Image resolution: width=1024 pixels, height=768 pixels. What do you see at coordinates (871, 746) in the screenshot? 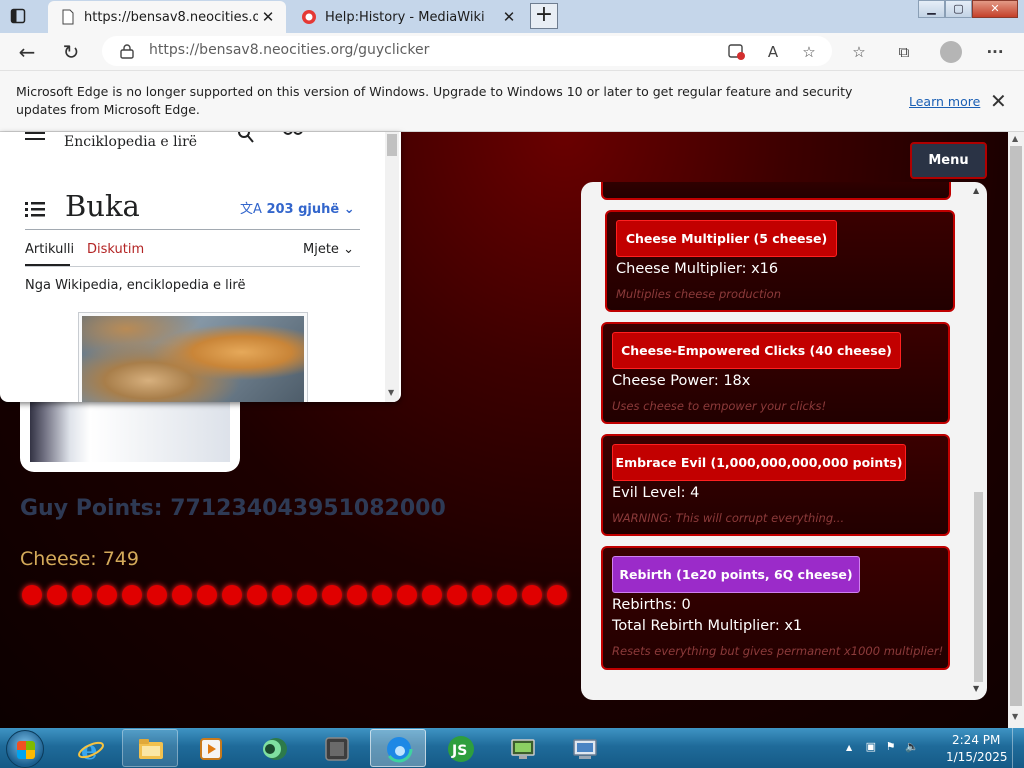
I see `network-tray-icon: ▣` at bounding box center [871, 746].